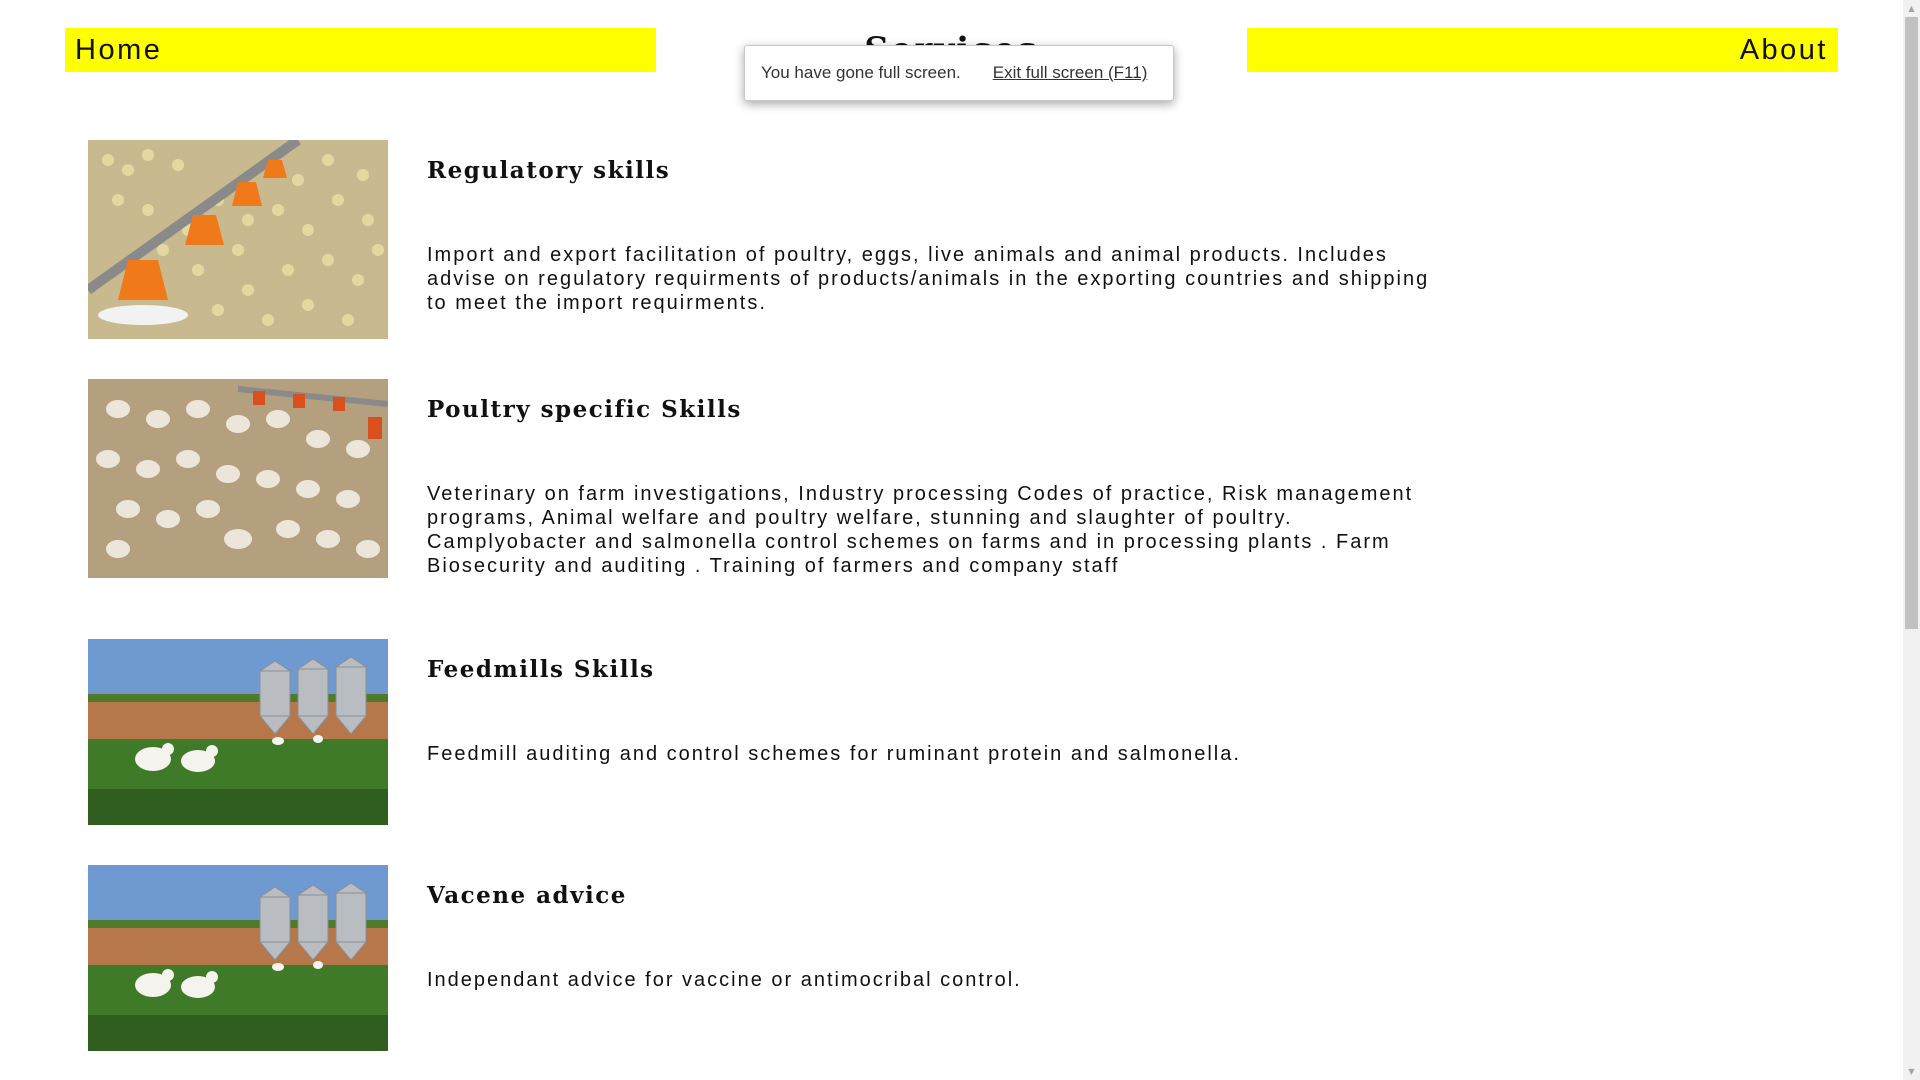  What do you see at coordinates (1783, 50) in the screenshot?
I see `nav-about-label: About` at bounding box center [1783, 50].